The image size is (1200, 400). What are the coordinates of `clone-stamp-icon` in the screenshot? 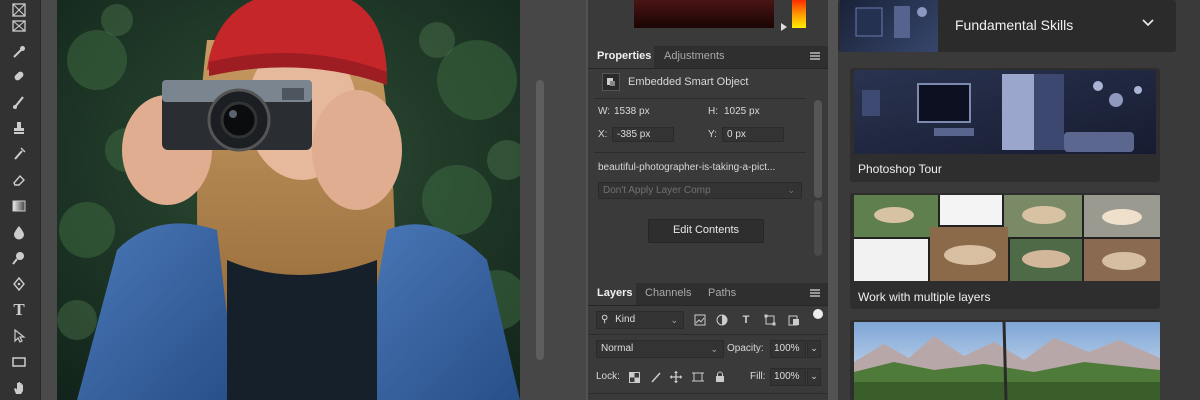 It's located at (19, 128).